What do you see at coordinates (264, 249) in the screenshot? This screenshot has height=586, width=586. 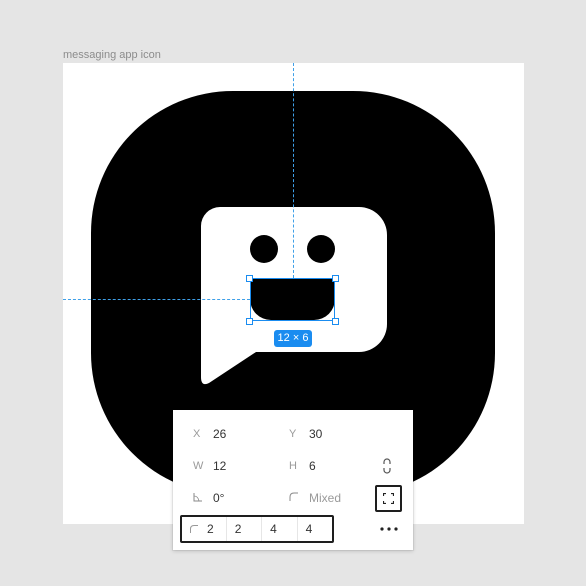 I see `left-eye` at bounding box center [264, 249].